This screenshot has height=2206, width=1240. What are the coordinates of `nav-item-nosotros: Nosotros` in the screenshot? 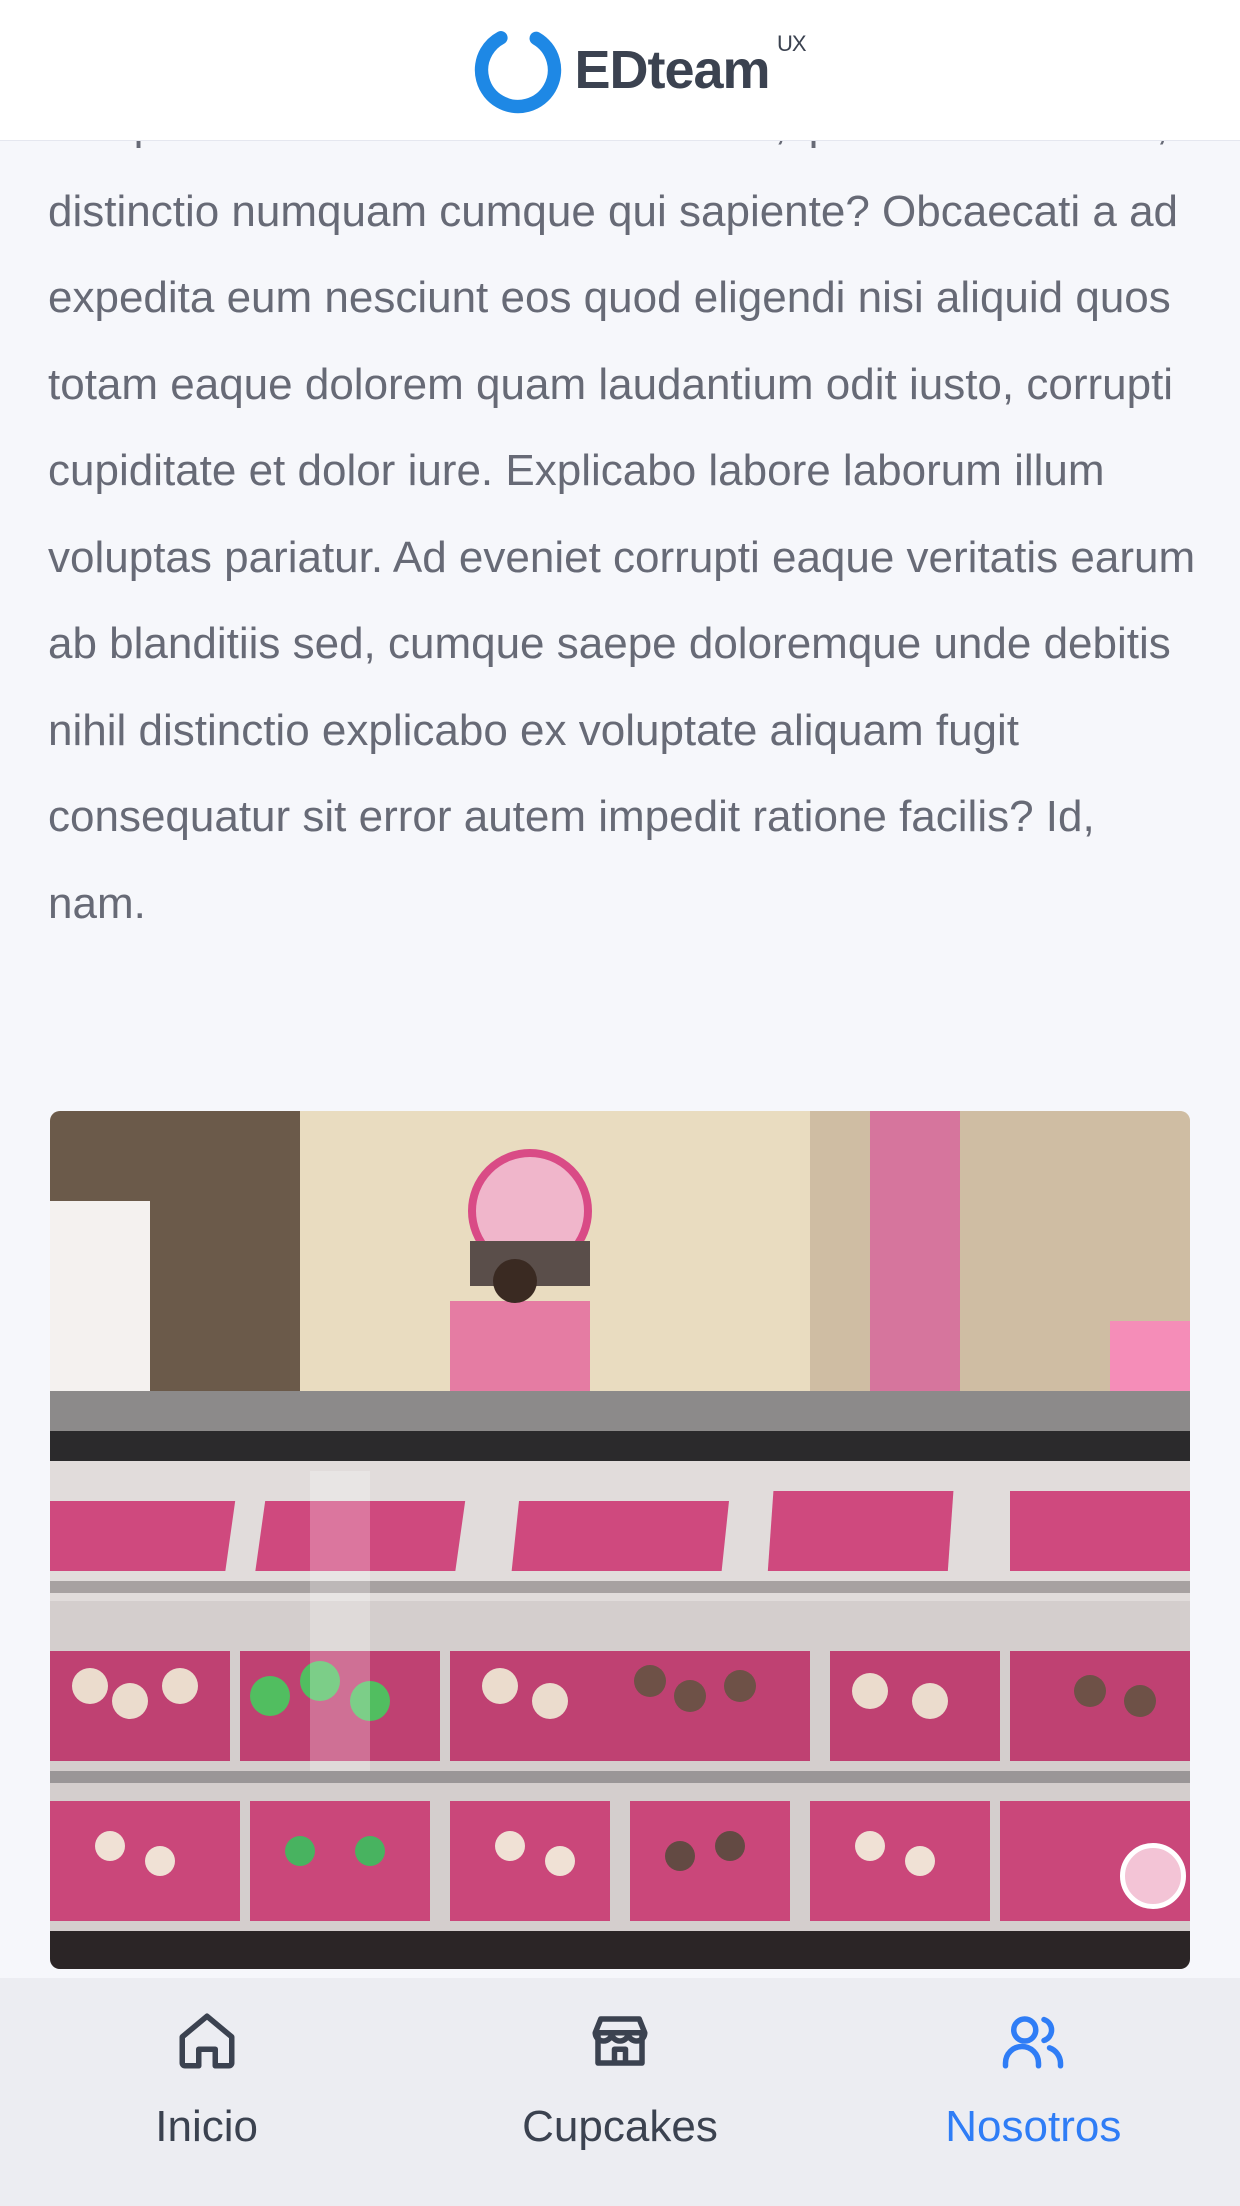 It's located at (1033, 2092).